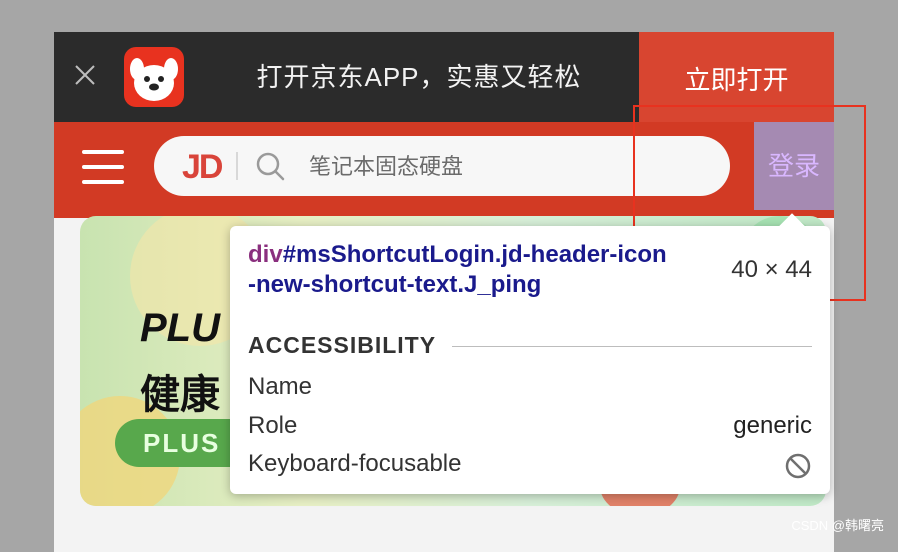  I want to click on banner-text: 打开京东APP，实惠又轻松, so click(419, 77).